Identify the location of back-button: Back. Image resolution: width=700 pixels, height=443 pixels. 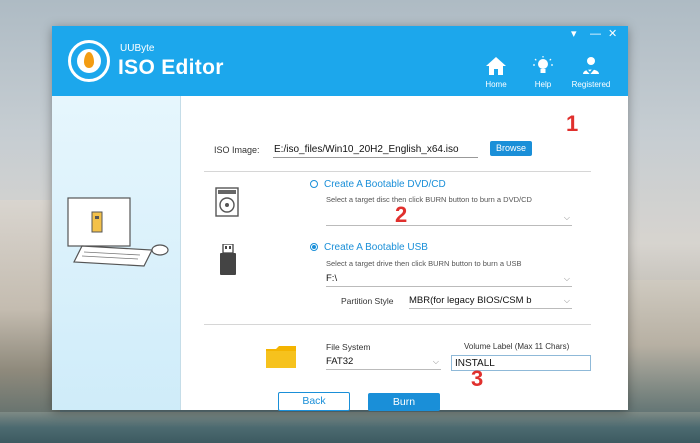
(314, 401).